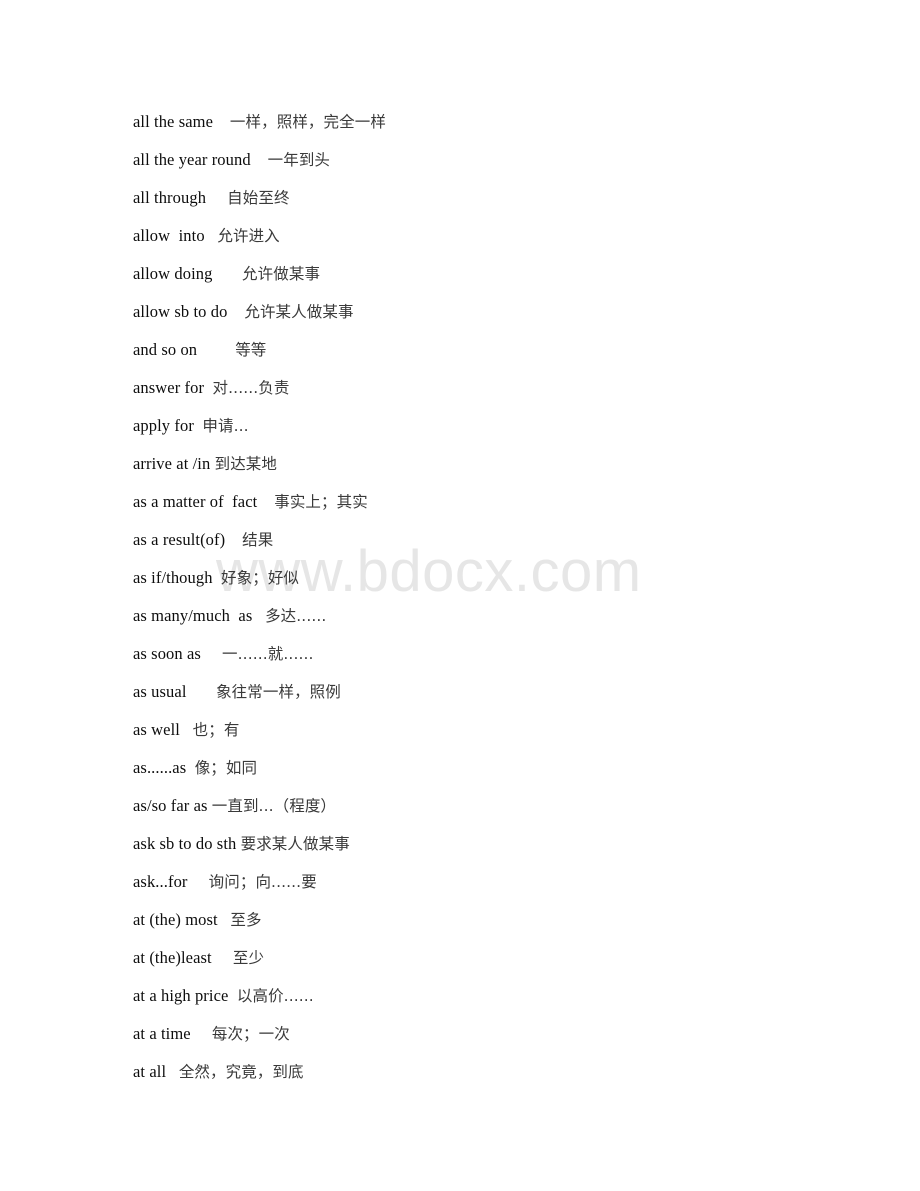  Describe the element at coordinates (483, 540) in the screenshot. I see `phrase-entry: as a result(of) 结果` at that location.